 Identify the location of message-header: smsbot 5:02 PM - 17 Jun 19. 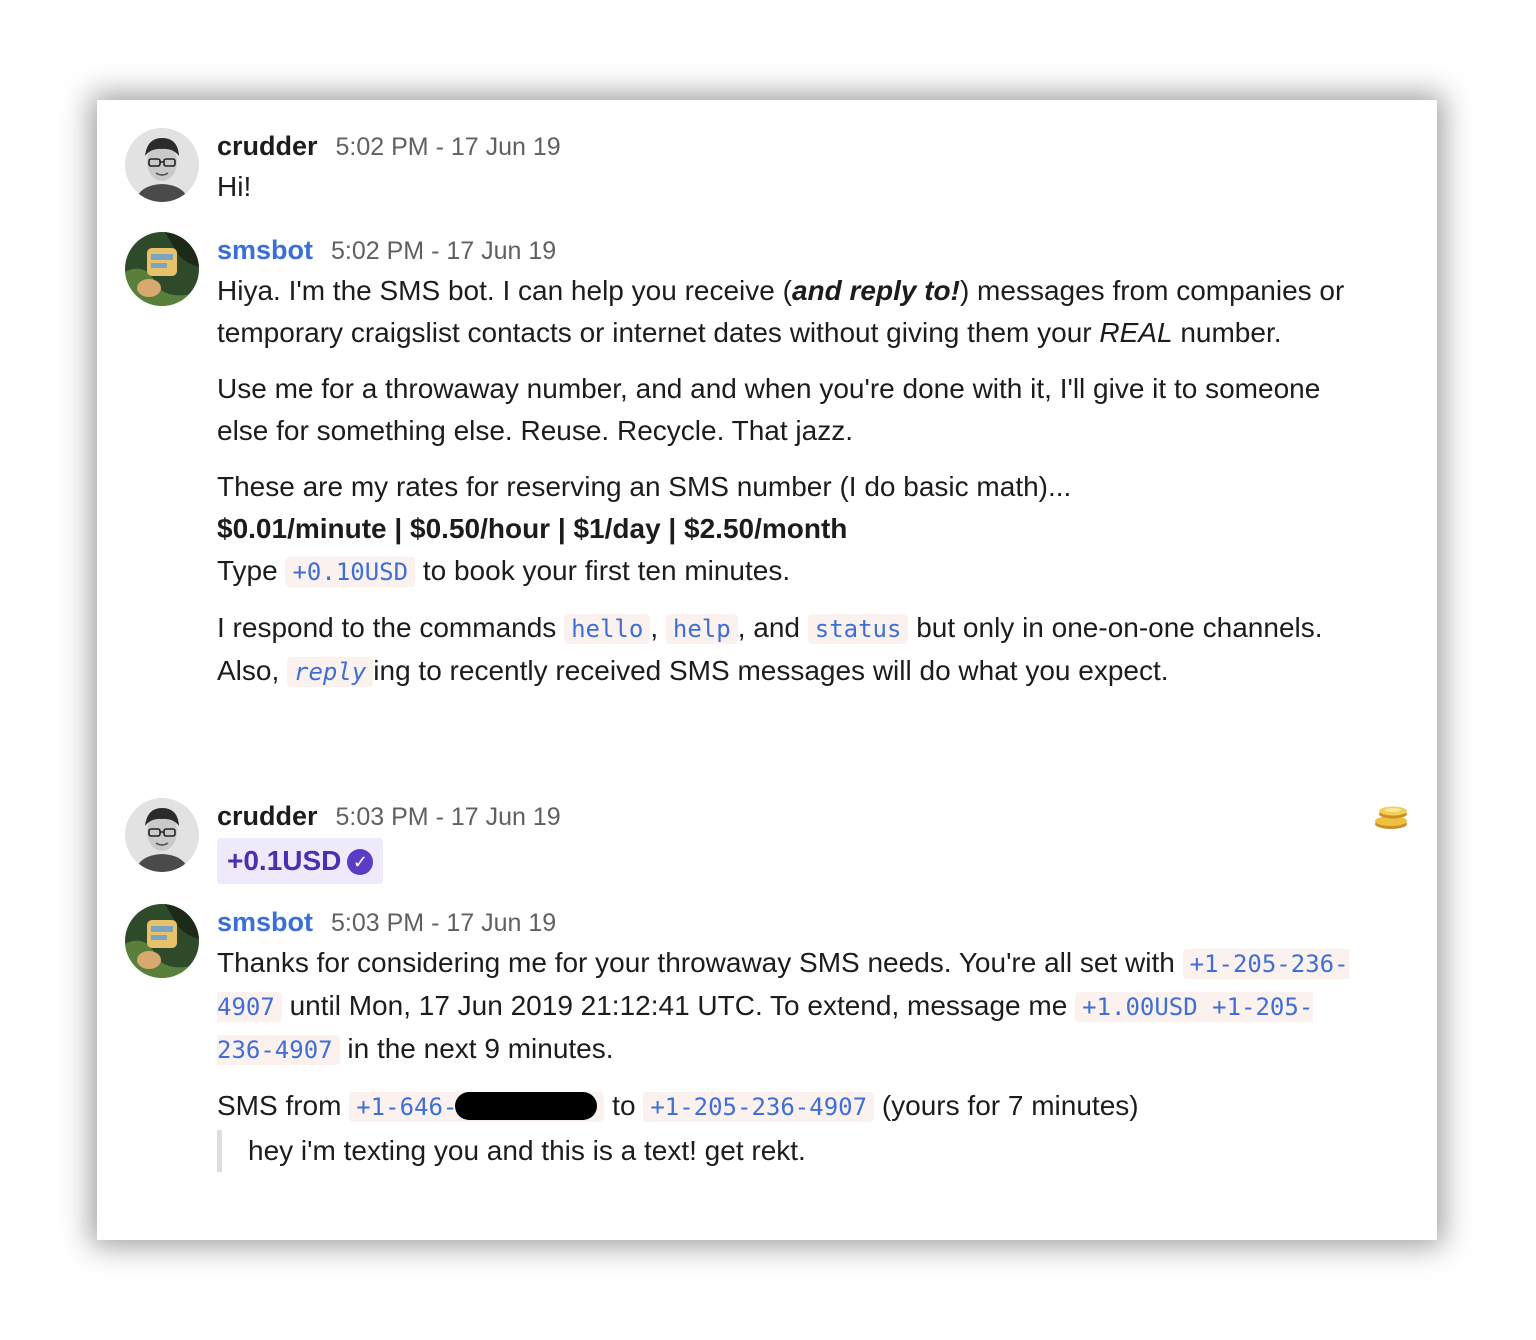
(792, 250).